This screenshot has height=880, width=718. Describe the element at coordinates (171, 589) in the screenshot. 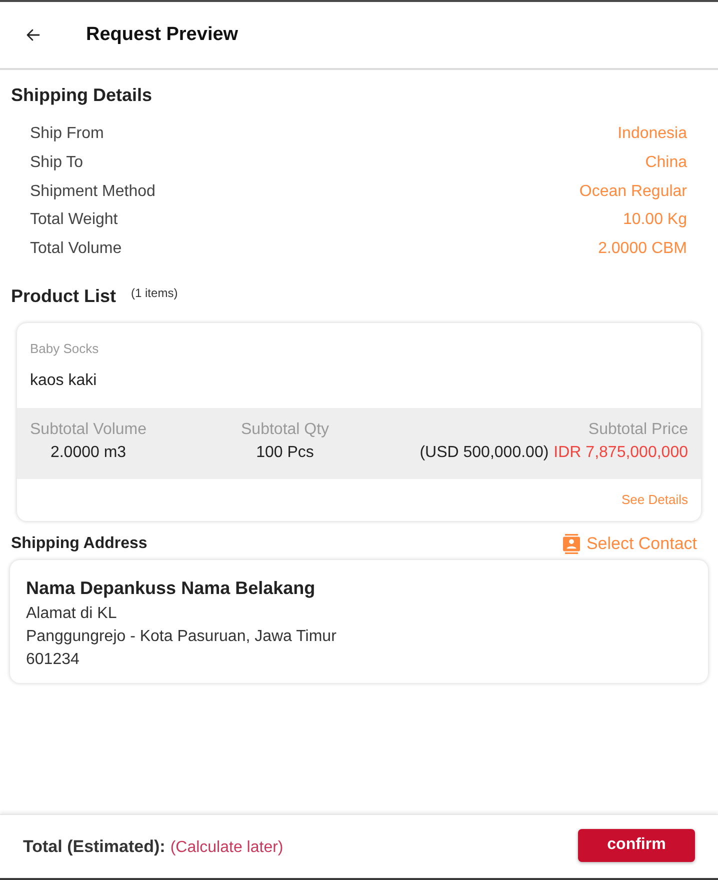

I see `recipient-name: Nama Depankuss Nama Belakang` at that location.